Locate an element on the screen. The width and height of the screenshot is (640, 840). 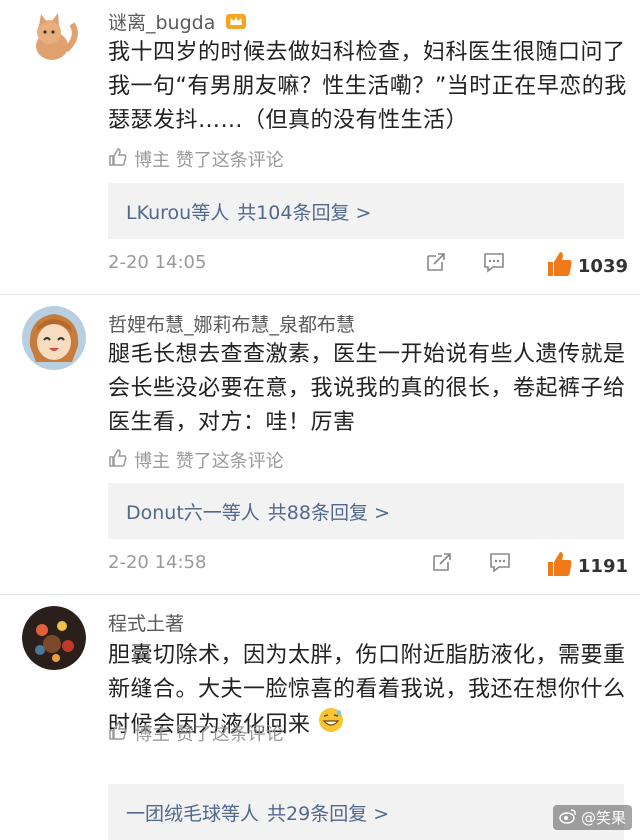
timestamp: 2-20 14:58 is located at coordinates (157, 562).